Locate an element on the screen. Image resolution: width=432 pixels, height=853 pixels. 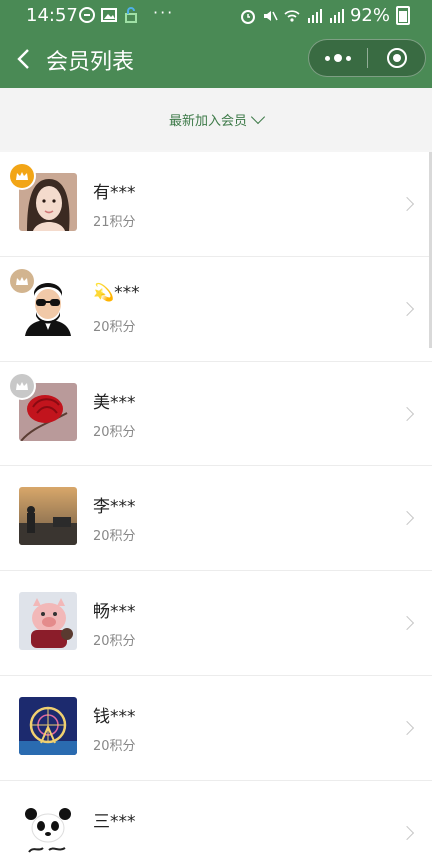
member-row: 三*** is located at coordinates (216, 816).